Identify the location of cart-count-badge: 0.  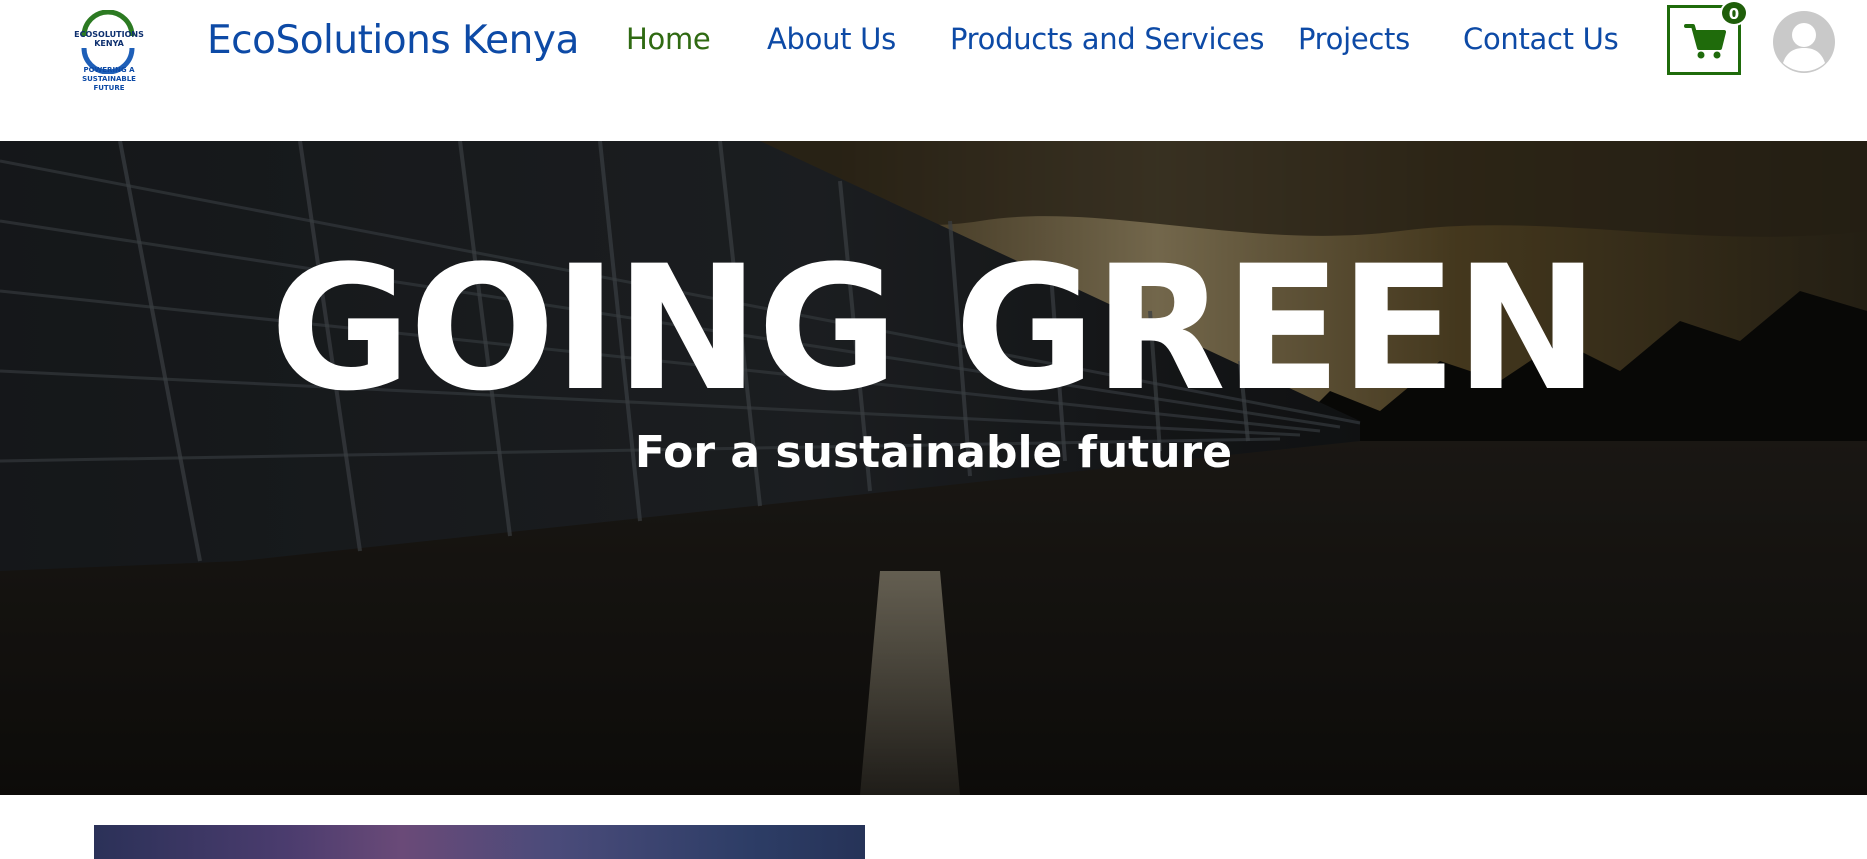
(1734, 13).